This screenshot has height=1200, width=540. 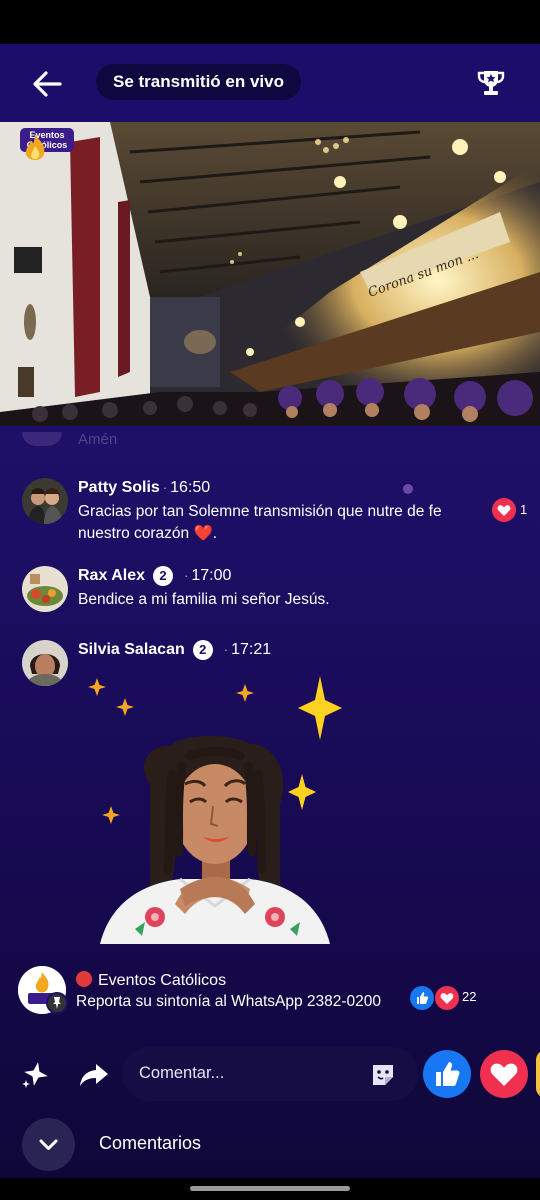 I want to click on comments-label: Comentarios, so click(x=150, y=1143).